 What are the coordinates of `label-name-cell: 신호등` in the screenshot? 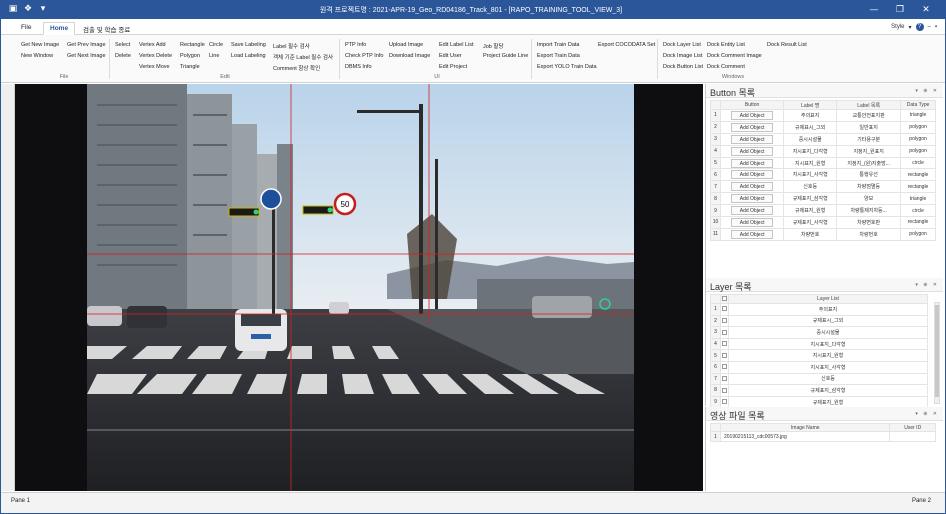 It's located at (810, 187).